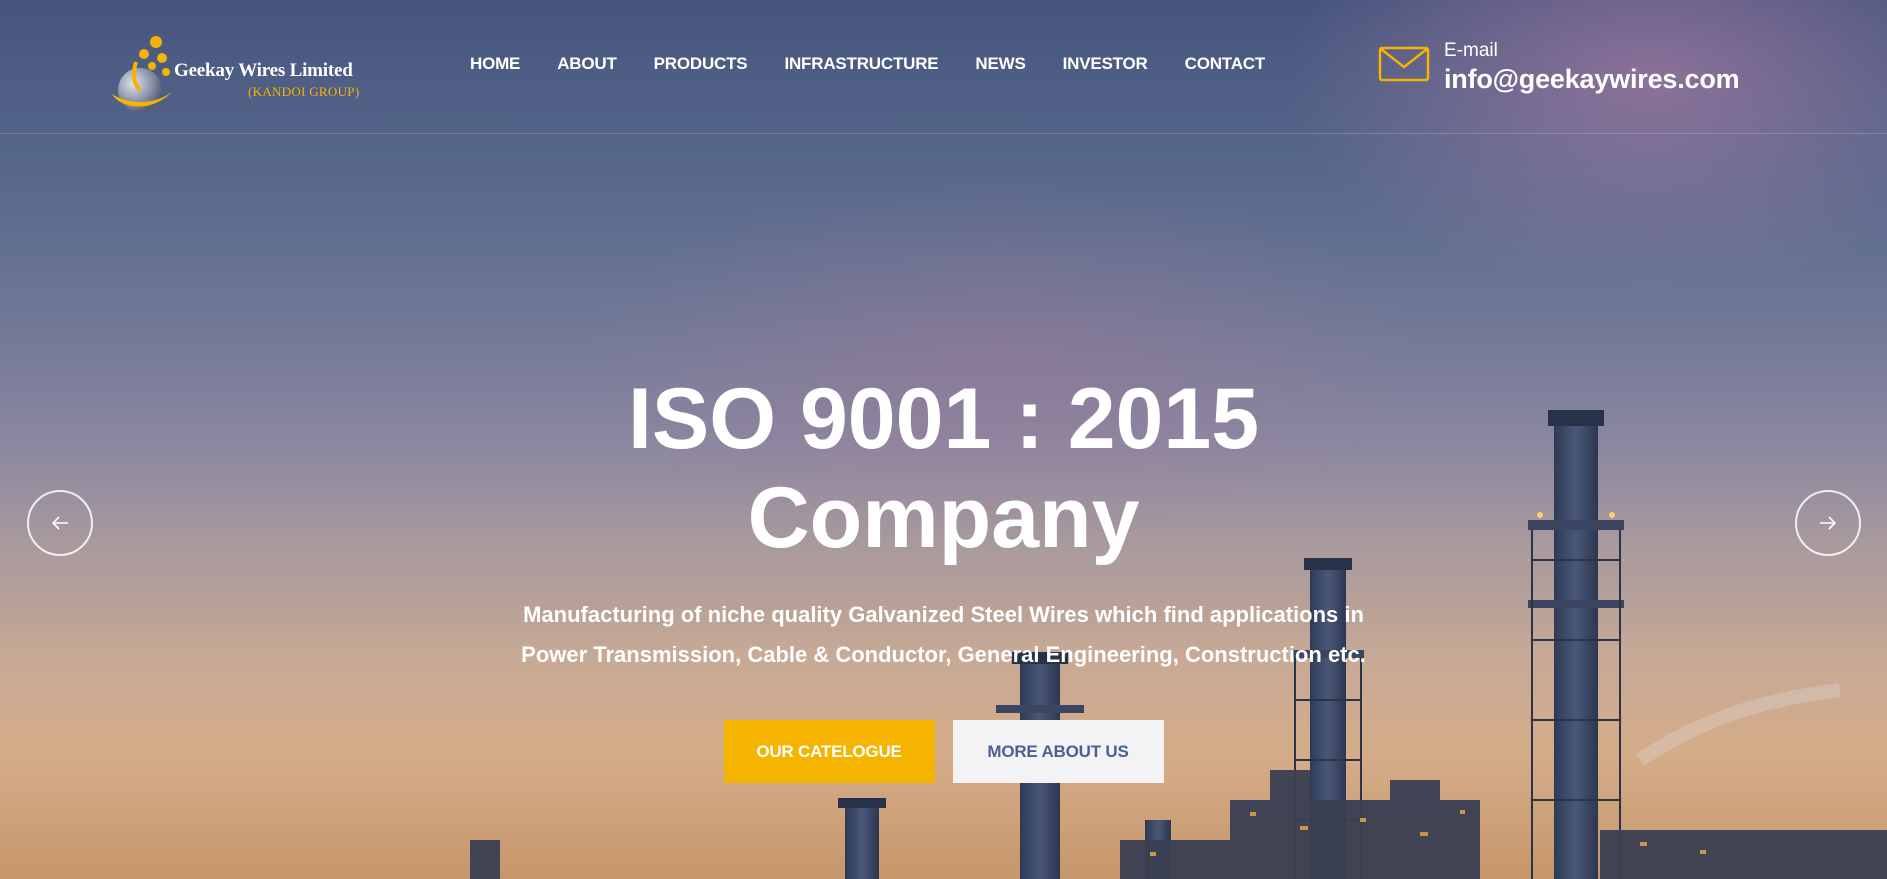 This screenshot has height=879, width=1887. I want to click on hero-headline-line-1: ISO 9001 : 2015, so click(943, 419).